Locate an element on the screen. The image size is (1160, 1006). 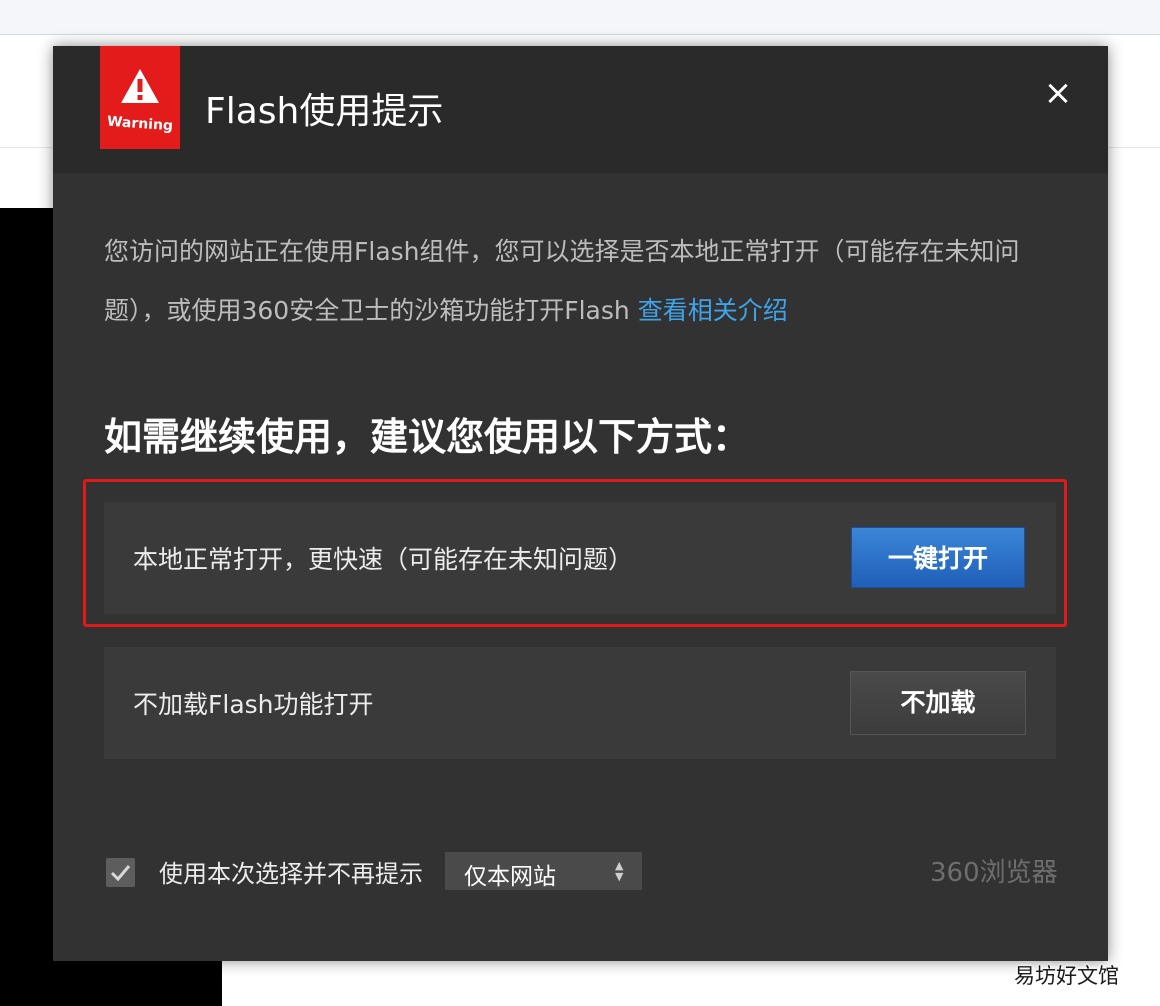
remember-choice-label: 使用本次选择并不再提示 is located at coordinates (291, 874).